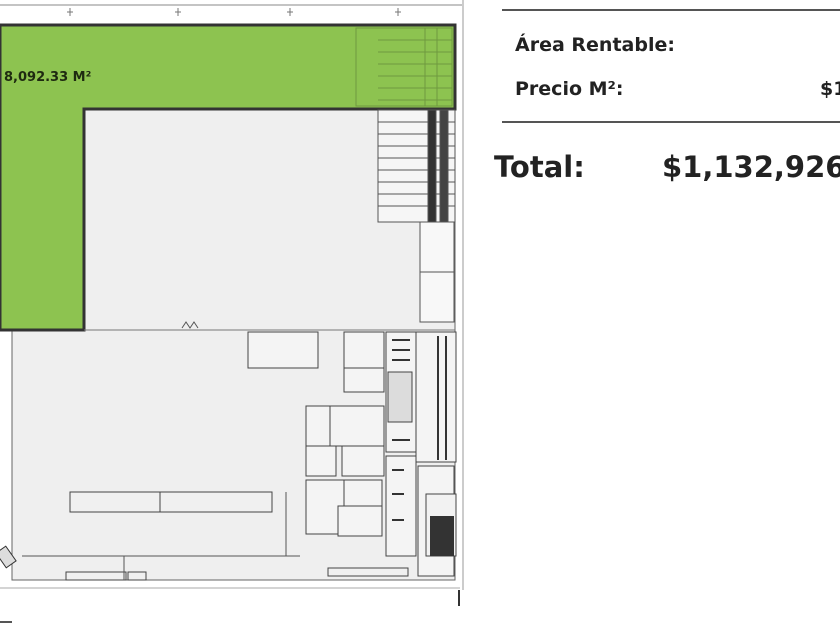 Image resolution: width=840 pixels, height=634 pixels. What do you see at coordinates (47, 77) in the screenshot?
I see `rentable-area-label: 8,092.33 M²` at bounding box center [47, 77].